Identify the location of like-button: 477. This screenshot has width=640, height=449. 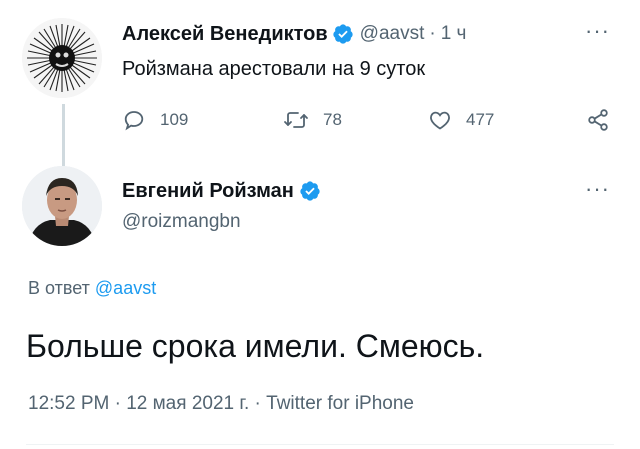
(461, 120).